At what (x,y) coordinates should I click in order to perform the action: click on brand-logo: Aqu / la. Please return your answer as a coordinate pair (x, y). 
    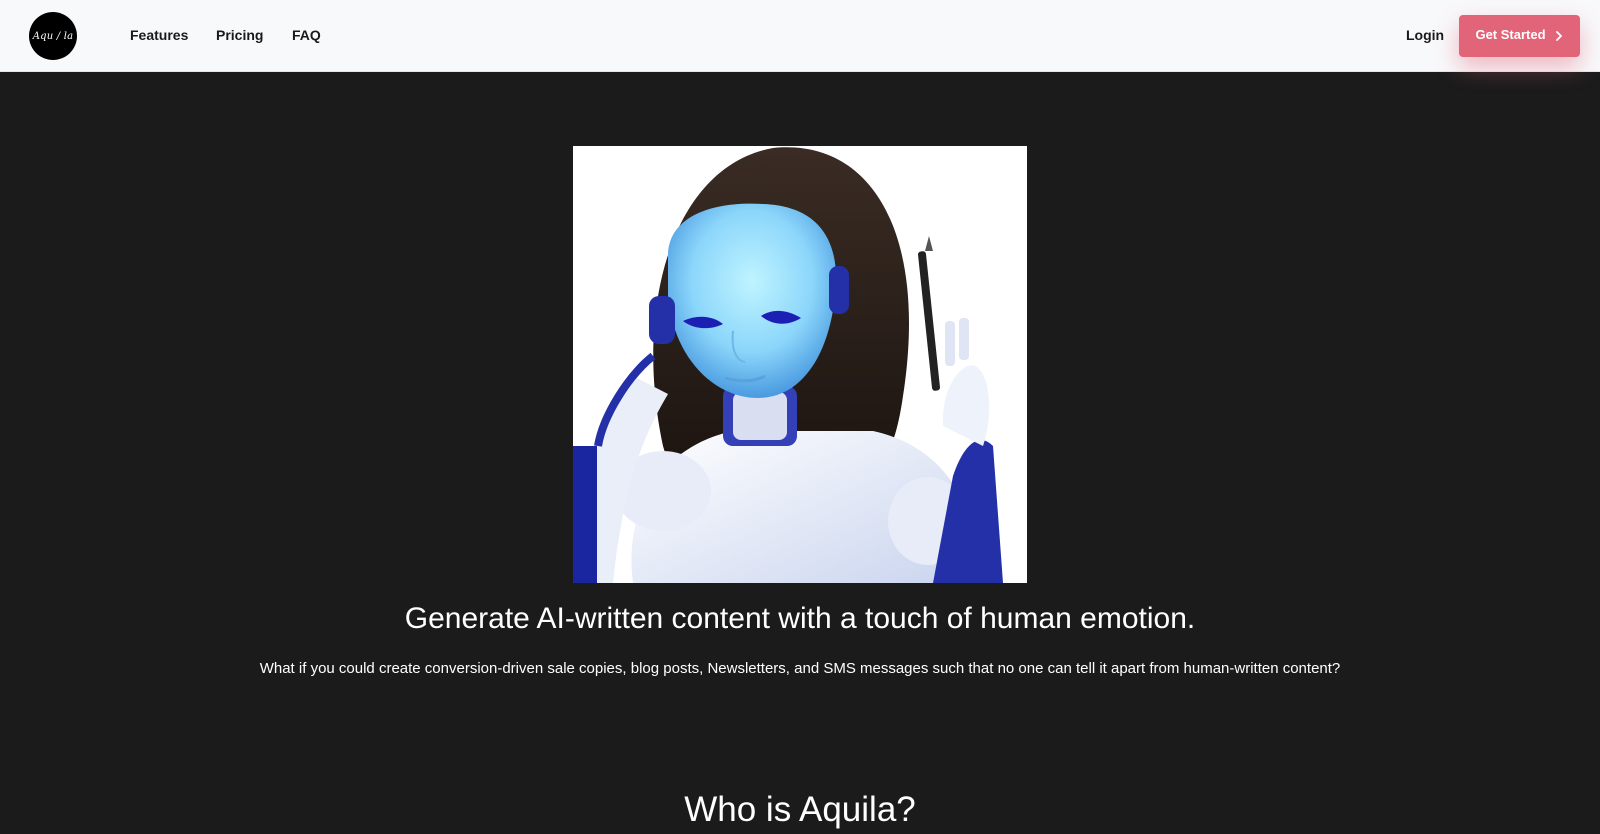
    Looking at the image, I should click on (53, 36).